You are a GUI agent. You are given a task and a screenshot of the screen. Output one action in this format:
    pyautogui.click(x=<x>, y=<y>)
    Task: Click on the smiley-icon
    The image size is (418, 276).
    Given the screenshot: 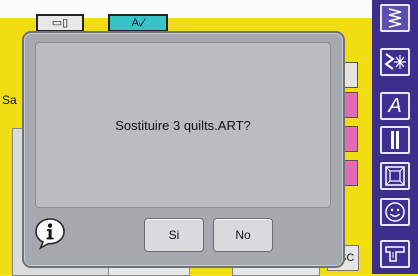 What is the action you would take?
    pyautogui.click(x=395, y=212)
    